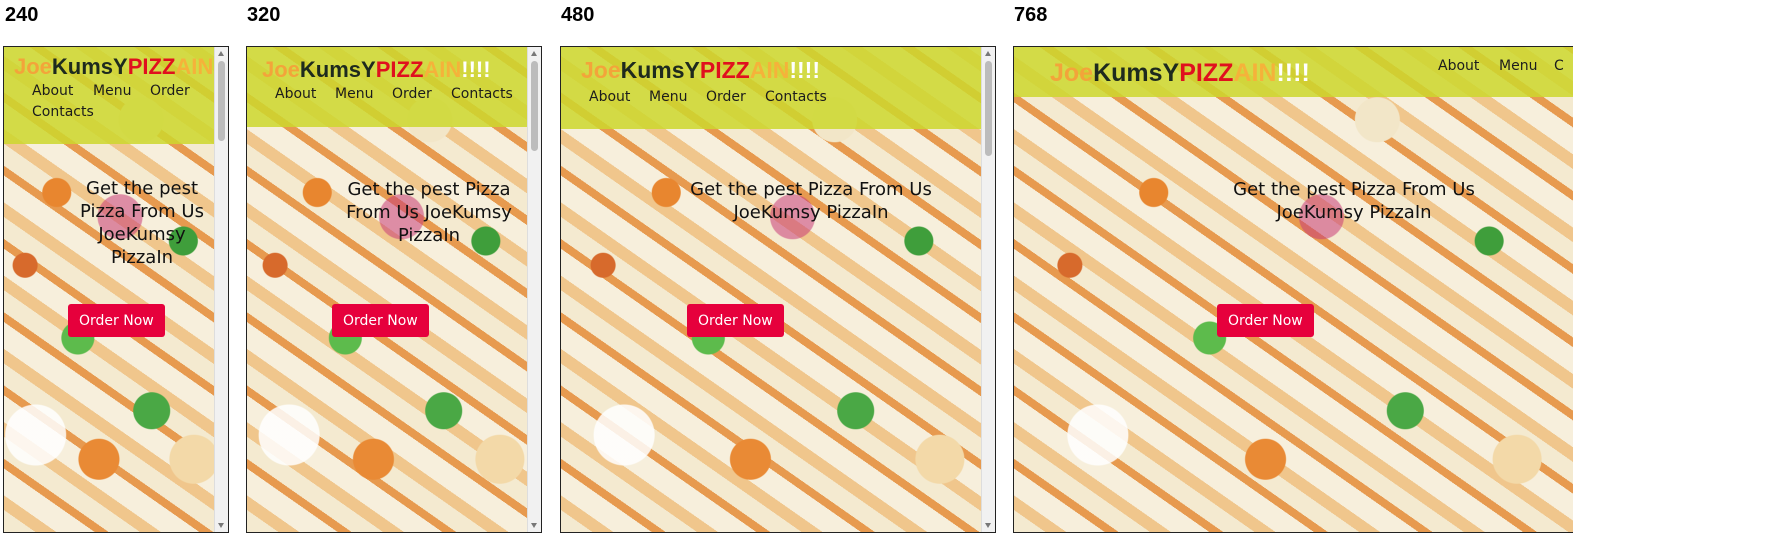 The image size is (1787, 533). I want to click on viewport-label-768: 768, so click(1031, 15).